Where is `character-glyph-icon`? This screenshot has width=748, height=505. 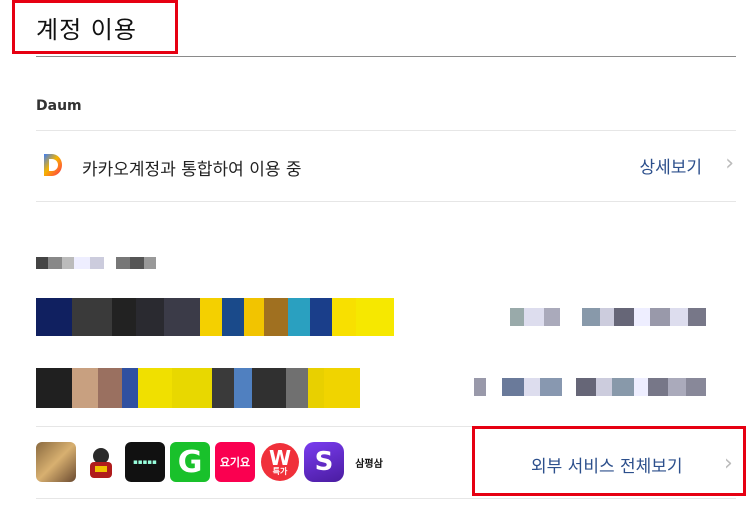
character-glyph-icon is located at coordinates (101, 463).